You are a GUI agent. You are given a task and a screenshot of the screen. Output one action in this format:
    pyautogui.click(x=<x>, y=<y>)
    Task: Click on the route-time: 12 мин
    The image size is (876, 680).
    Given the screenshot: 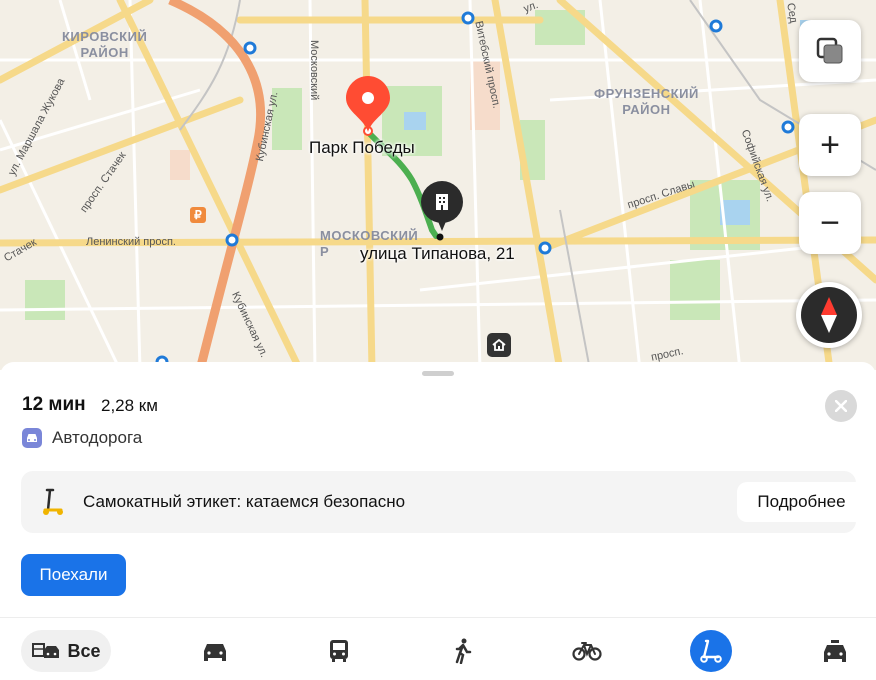 What is the action you would take?
    pyautogui.click(x=54, y=404)
    